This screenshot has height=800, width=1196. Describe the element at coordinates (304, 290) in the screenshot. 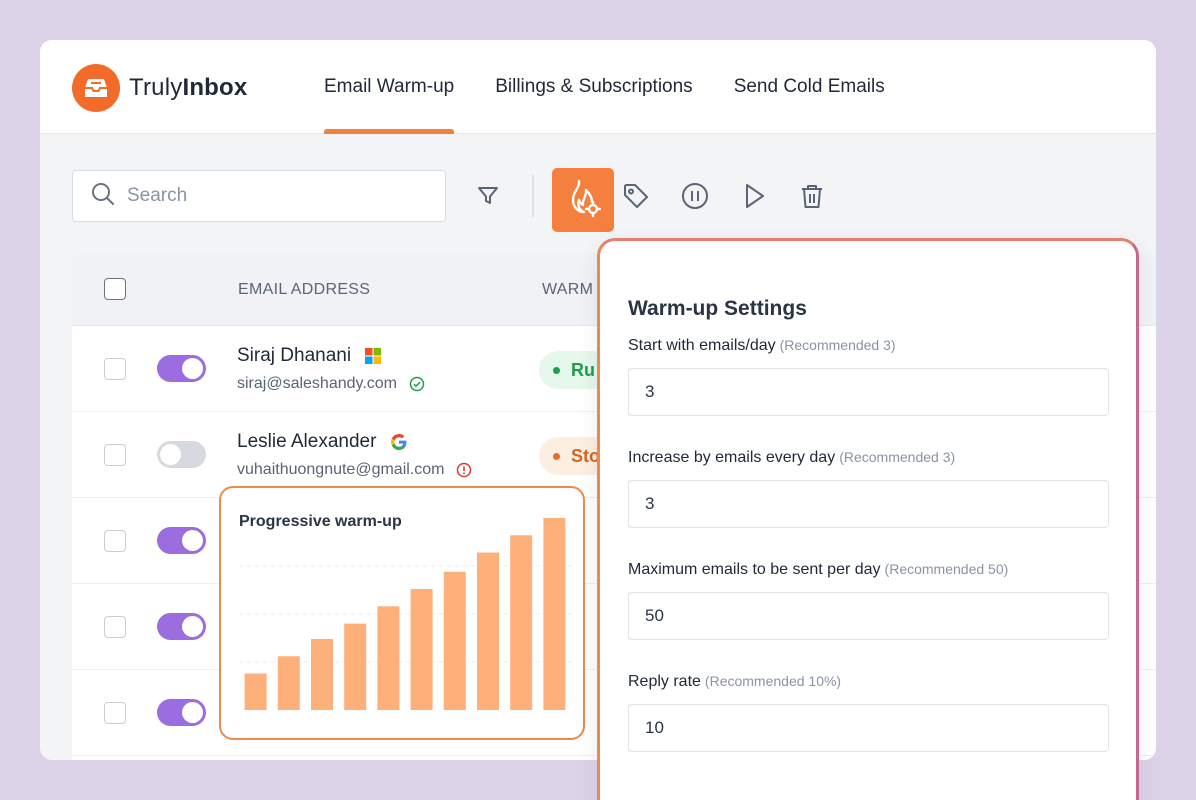

I see `column-email-address: EMAIL ADDRESS` at that location.